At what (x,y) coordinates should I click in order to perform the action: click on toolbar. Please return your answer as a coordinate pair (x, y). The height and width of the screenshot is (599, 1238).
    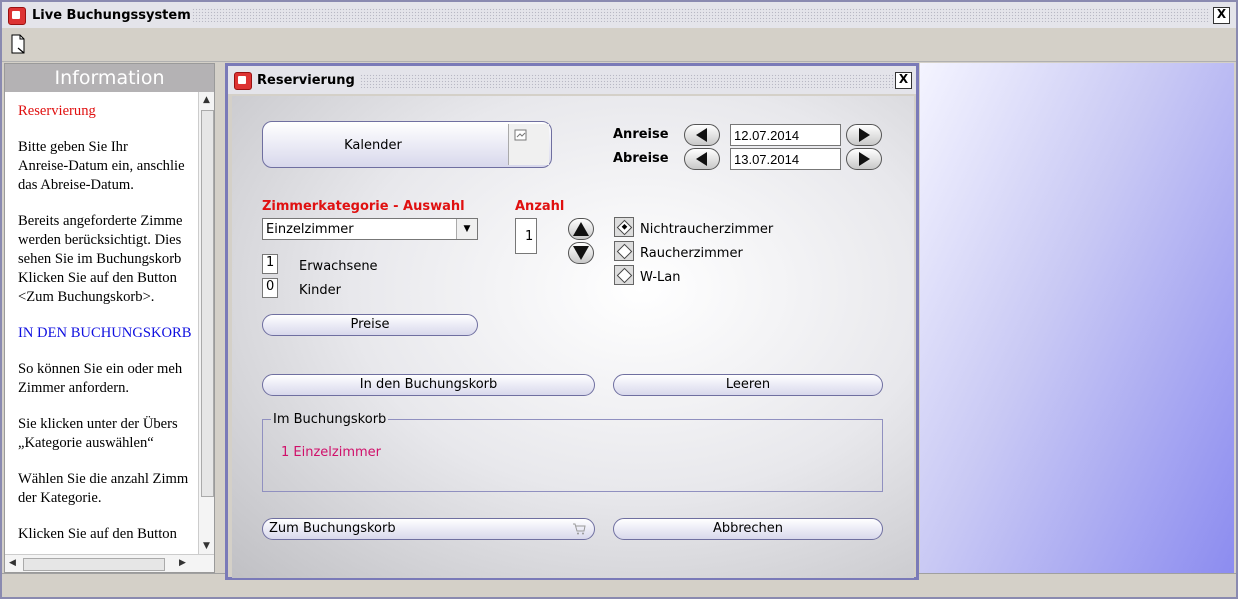
    Looking at the image, I should click on (619, 45).